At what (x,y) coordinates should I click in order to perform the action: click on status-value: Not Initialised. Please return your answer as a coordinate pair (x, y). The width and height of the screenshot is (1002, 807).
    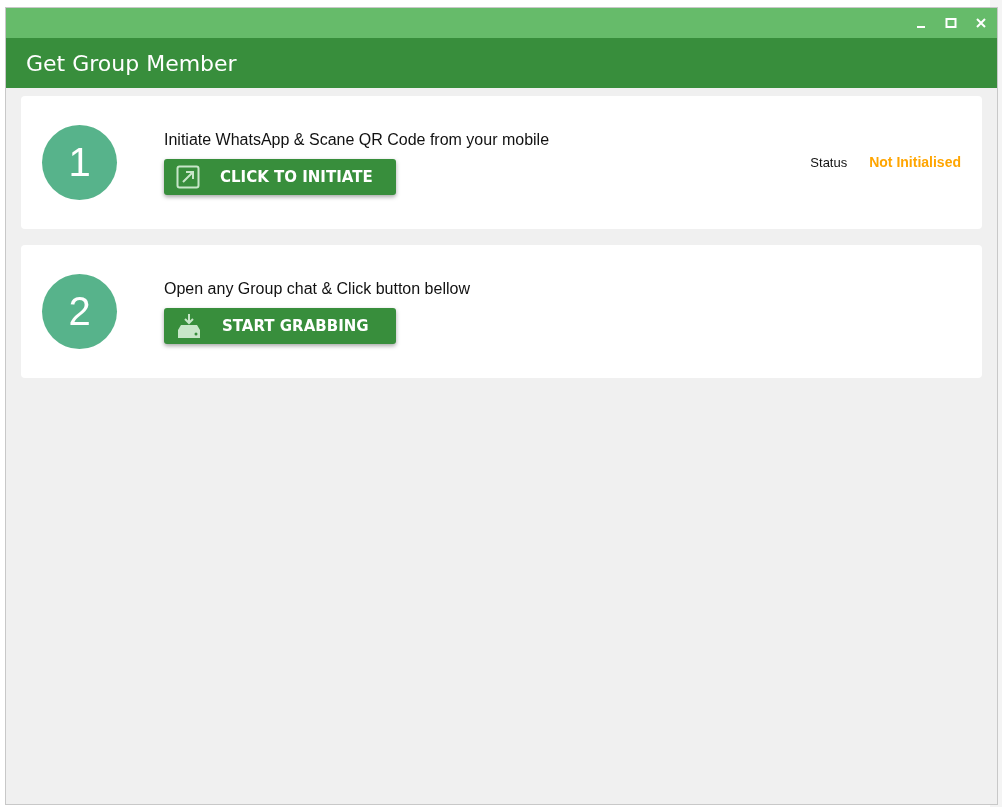
    Looking at the image, I should click on (915, 162).